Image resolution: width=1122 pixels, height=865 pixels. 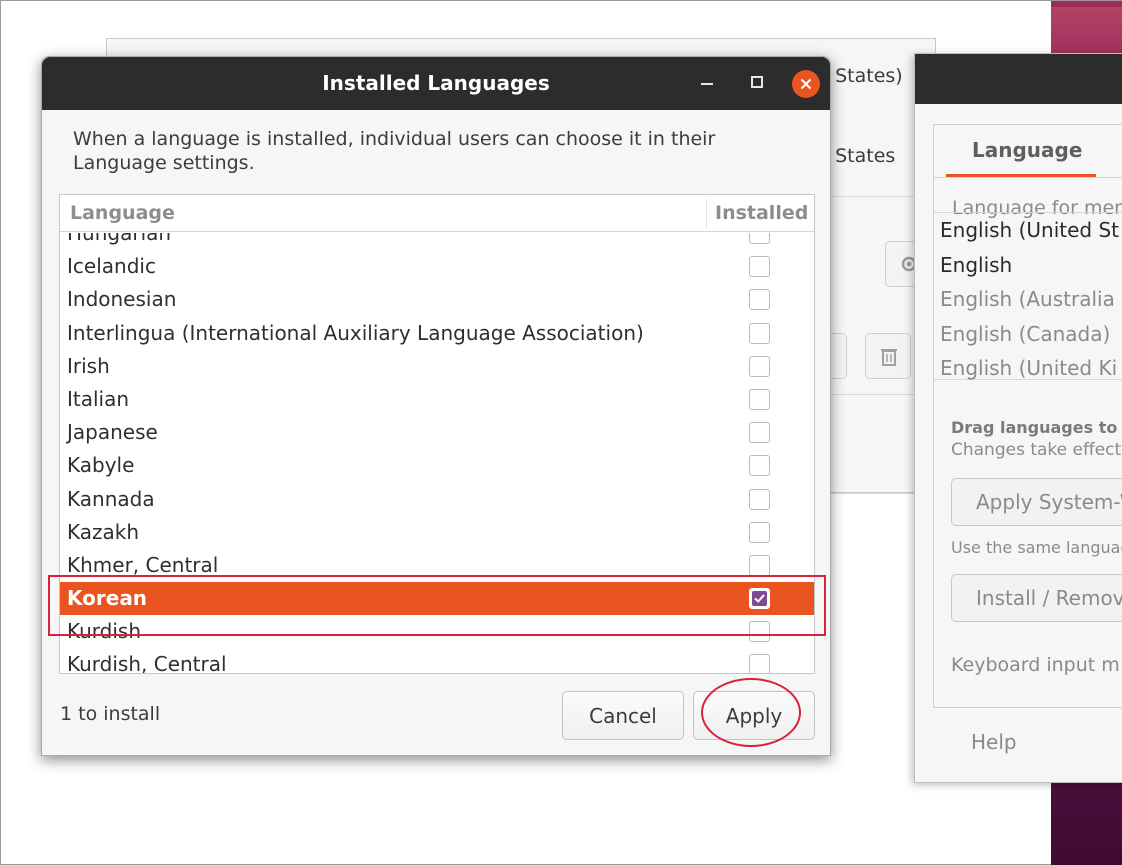 I want to click on minimize-icon, so click(x=707, y=84).